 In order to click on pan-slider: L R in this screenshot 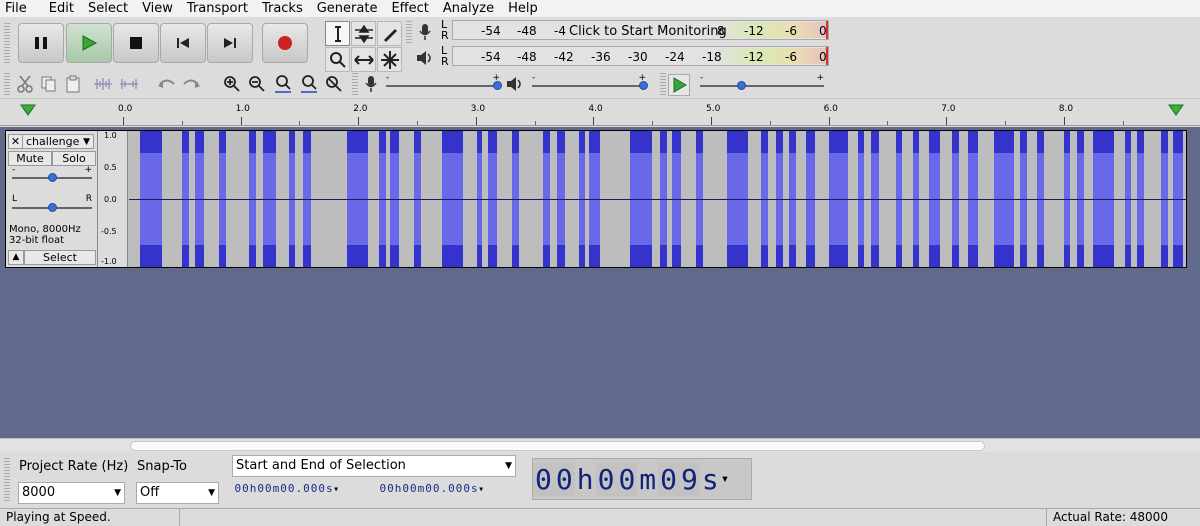, I will do `click(52, 203)`.